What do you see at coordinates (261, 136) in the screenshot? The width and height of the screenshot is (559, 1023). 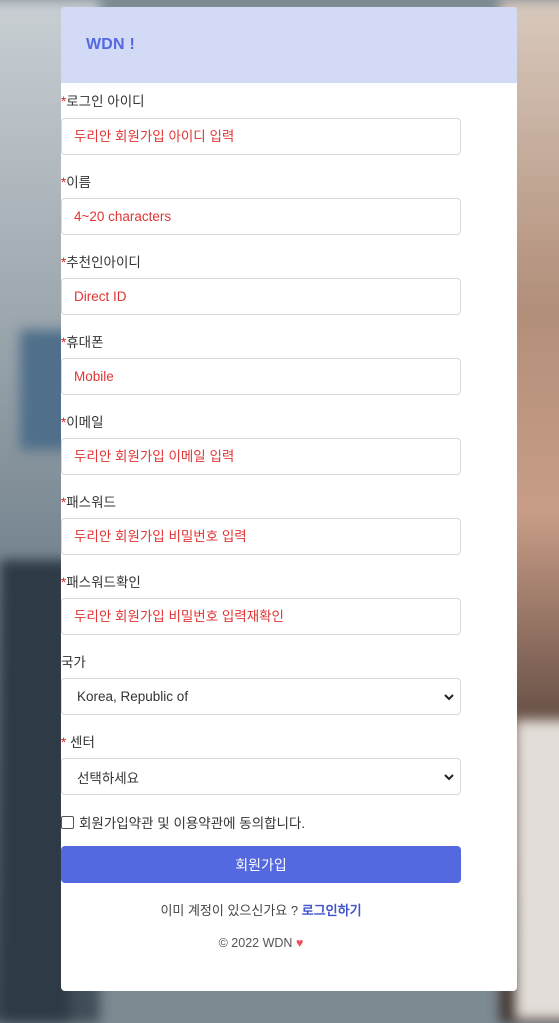 I see `login-id-input` at bounding box center [261, 136].